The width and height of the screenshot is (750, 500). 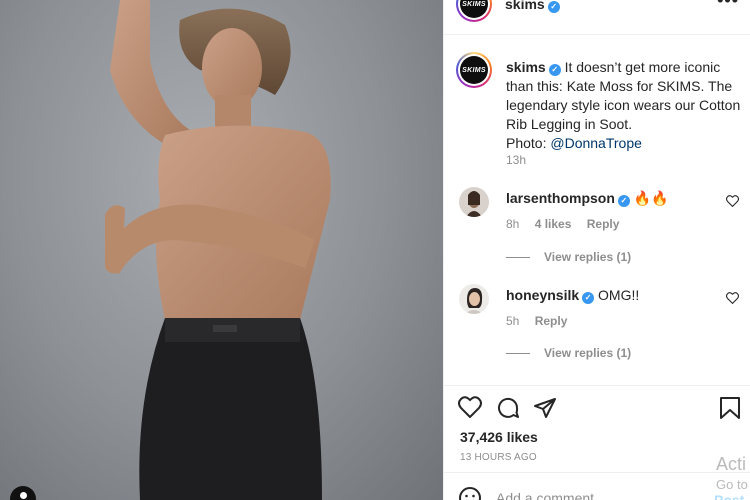 What do you see at coordinates (732, 484) in the screenshot?
I see `activate-windows-subtitle: Go to` at bounding box center [732, 484].